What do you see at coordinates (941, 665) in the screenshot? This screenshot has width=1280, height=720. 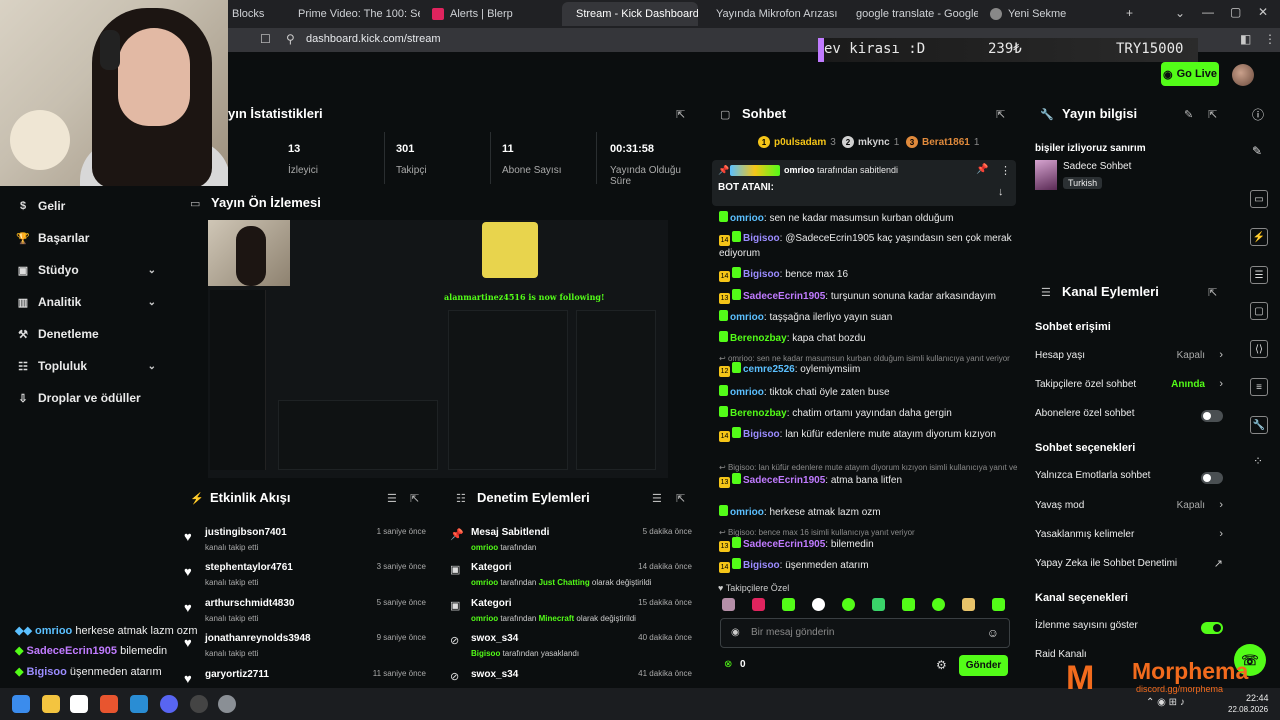 I see `gear-icon: ⚙` at bounding box center [941, 665].